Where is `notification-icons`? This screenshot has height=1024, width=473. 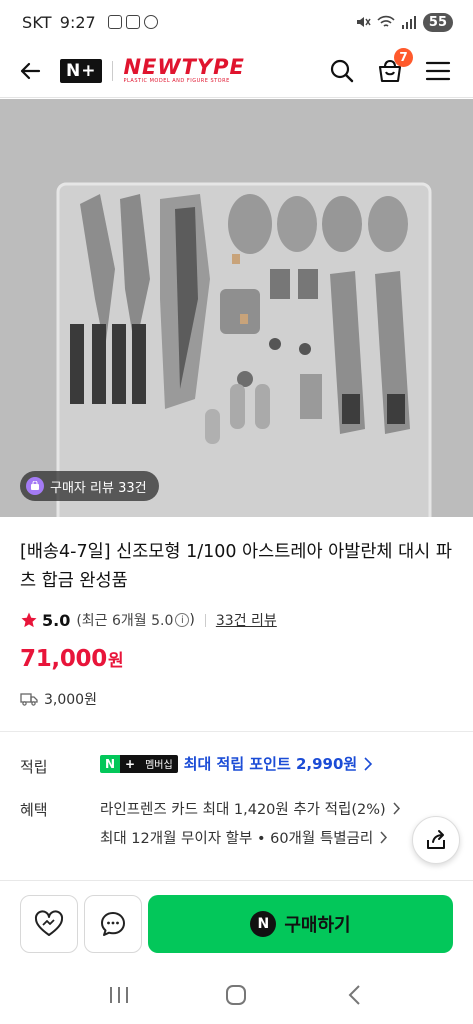 notification-icons is located at coordinates (132, 22).